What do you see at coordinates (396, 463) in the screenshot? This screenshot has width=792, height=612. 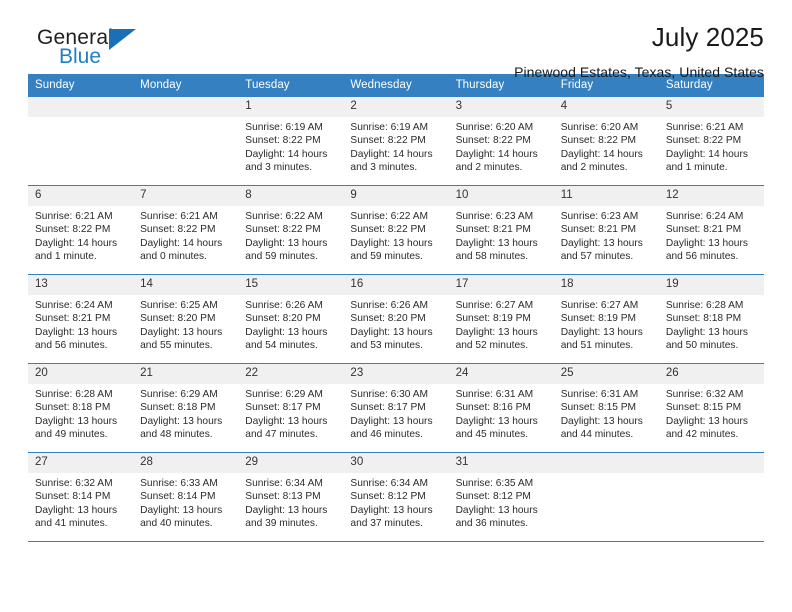 I see `day-number: 30` at bounding box center [396, 463].